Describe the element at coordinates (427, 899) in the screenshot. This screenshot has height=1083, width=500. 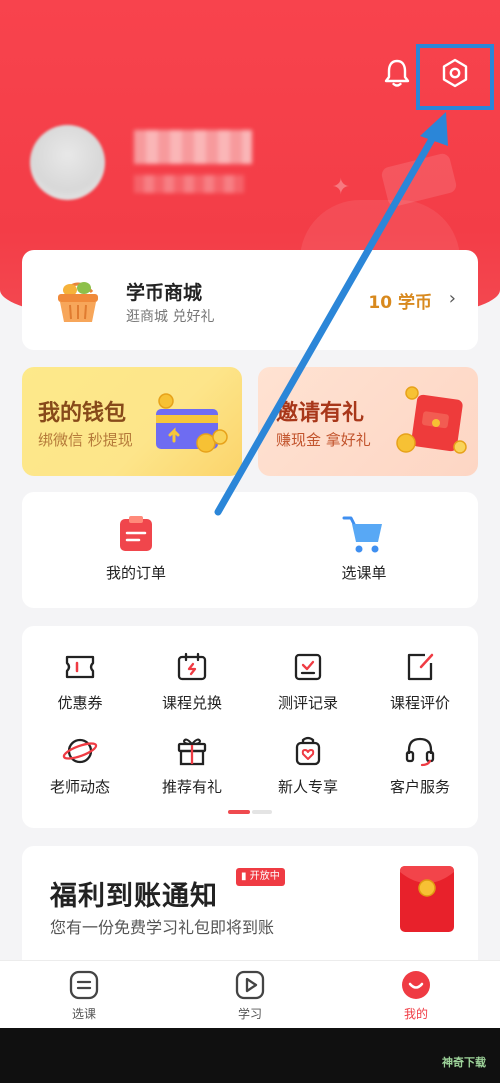
I see `red-packet-icon` at that location.